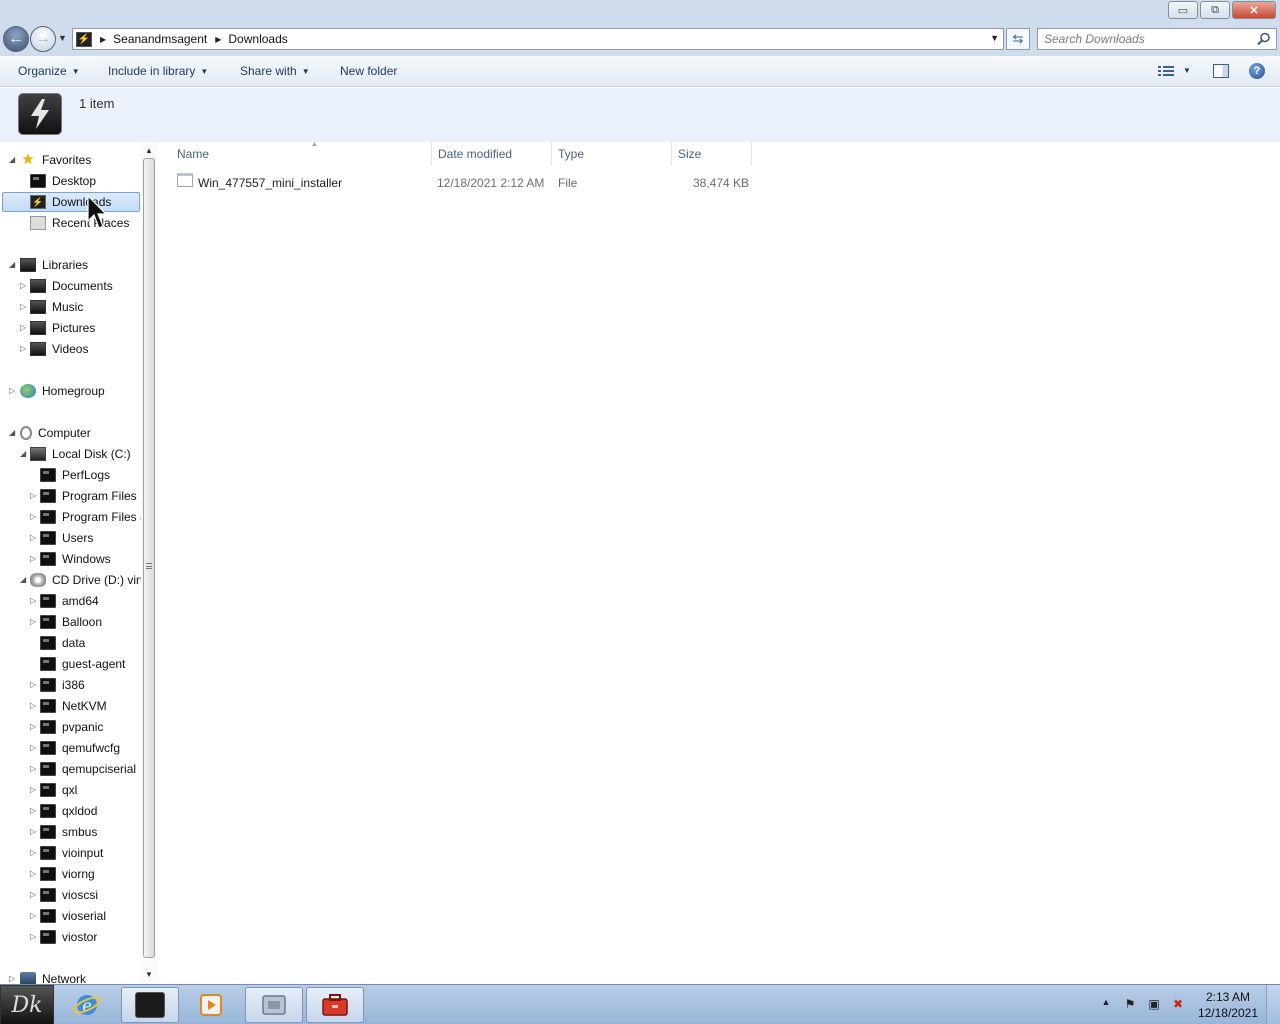 This screenshot has width=1280, height=1024. Describe the element at coordinates (79, 223) in the screenshot. I see `nav-recent-places: Recent Places` at that location.